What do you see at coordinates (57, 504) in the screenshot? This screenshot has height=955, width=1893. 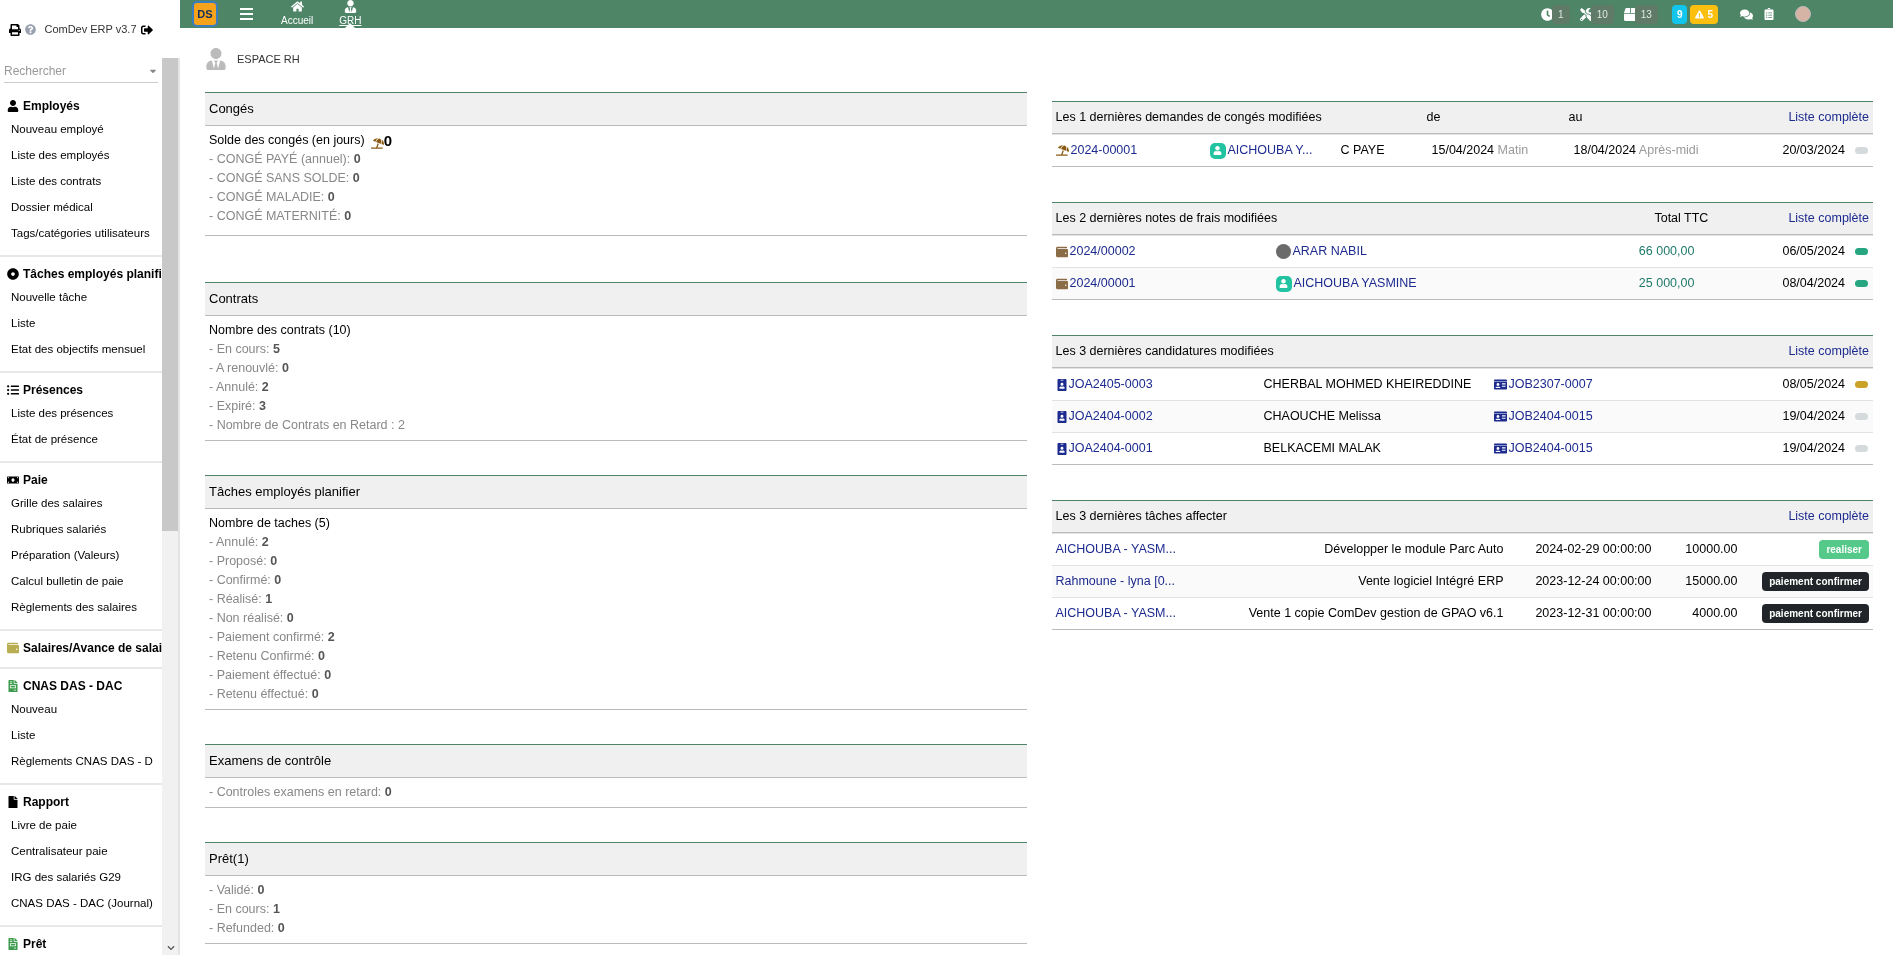 I see `sidebar-item: Grille des salaires` at bounding box center [57, 504].